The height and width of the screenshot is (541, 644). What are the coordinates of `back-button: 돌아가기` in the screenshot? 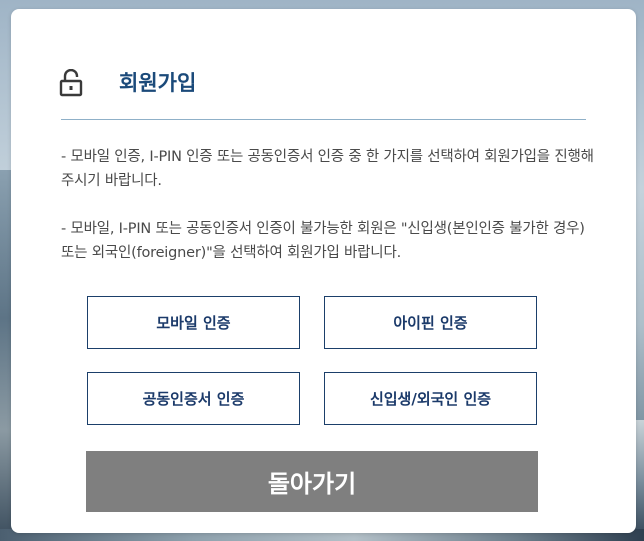 It's located at (312, 481).